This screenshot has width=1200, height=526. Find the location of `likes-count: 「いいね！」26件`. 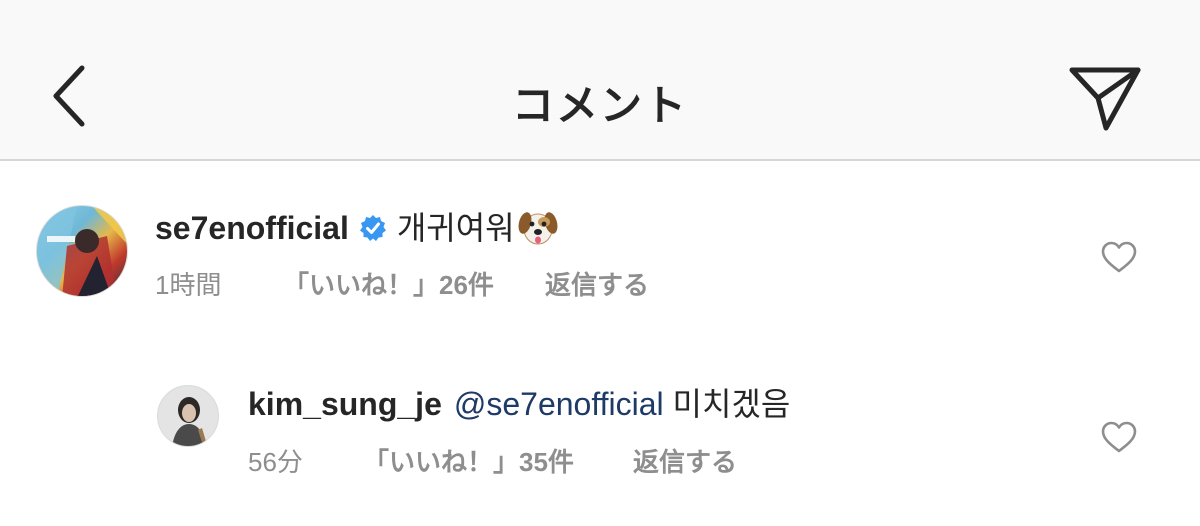

likes-count: 「いいね！」26件 is located at coordinates (414, 285).